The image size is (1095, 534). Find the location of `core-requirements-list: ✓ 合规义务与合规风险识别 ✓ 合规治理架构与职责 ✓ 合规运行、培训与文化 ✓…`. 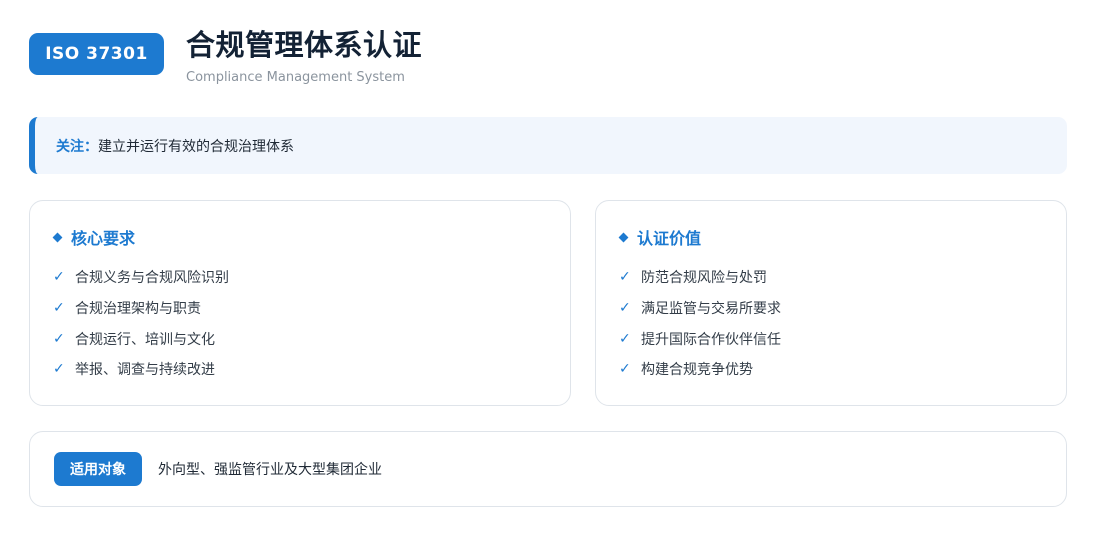

core-requirements-list: ✓ 合规义务与合规风险识别 ✓ 合规治理架构与职责 ✓ 合规运行、培训与文化 ✓… is located at coordinates (300, 323).